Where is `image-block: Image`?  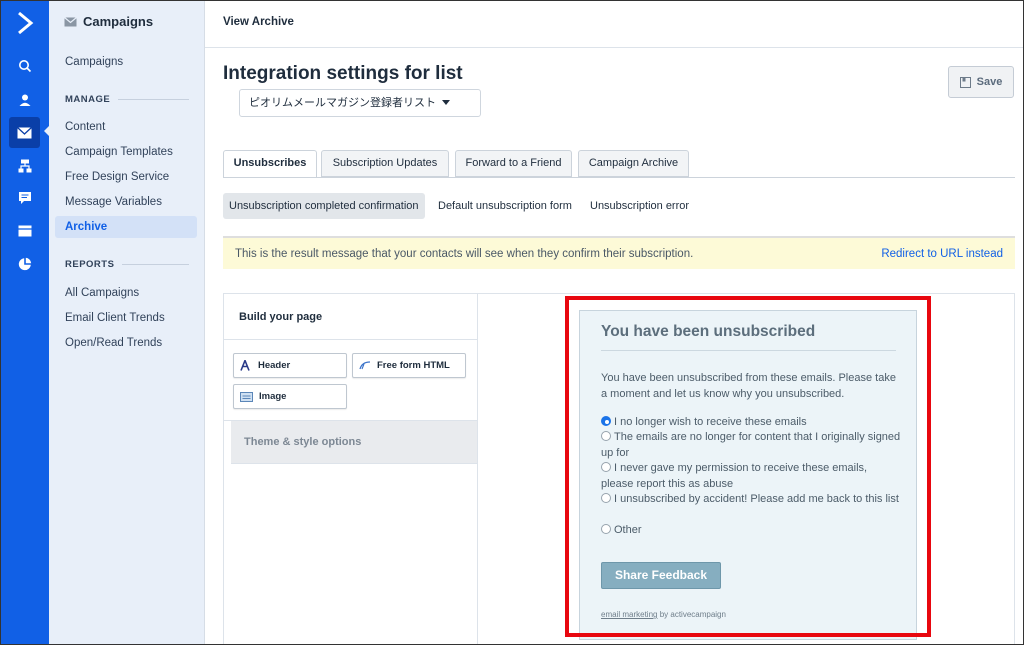
image-block: Image is located at coordinates (290, 396).